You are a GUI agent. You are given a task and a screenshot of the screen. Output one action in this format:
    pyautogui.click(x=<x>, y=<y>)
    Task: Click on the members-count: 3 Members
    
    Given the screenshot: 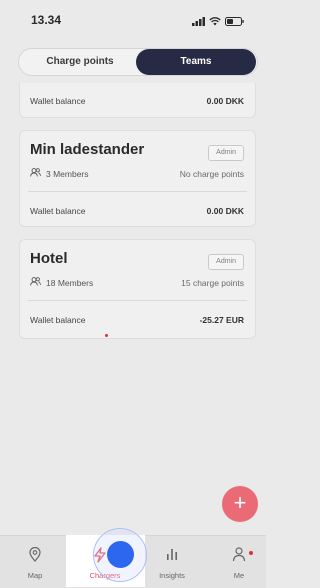 What is the action you would take?
    pyautogui.click(x=59, y=173)
    